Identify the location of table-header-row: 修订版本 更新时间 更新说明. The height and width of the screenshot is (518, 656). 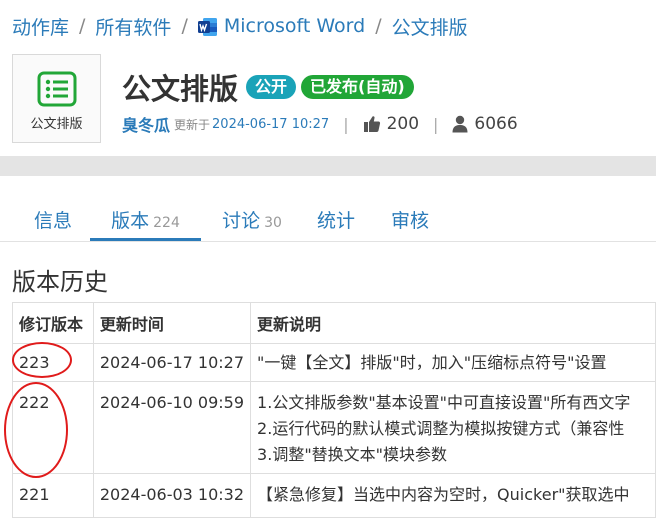
(334, 323).